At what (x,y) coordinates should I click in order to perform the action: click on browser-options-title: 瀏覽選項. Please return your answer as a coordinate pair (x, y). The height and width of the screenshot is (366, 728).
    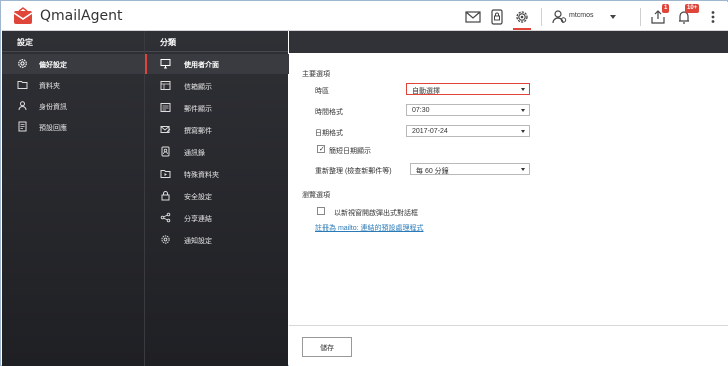
    Looking at the image, I should click on (316, 195).